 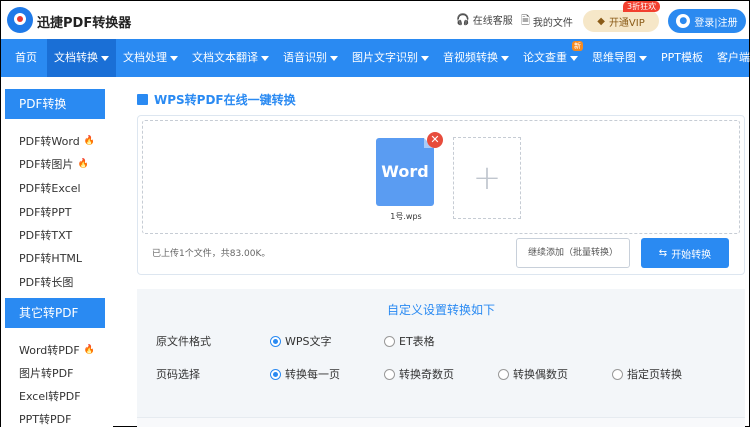 What do you see at coordinates (84, 21) in the screenshot?
I see `app-brand-name: 迅捷PDF转换器` at bounding box center [84, 21].